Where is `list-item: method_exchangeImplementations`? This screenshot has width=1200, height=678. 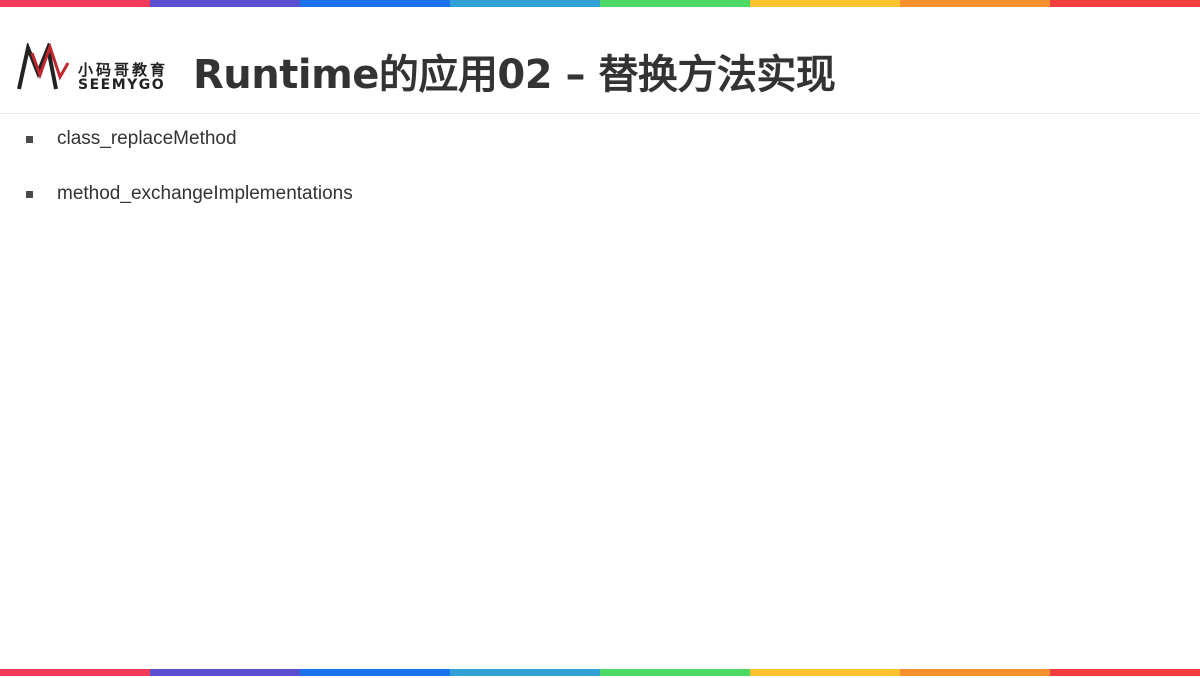
list-item: method_exchangeImplementations is located at coordinates (350, 194).